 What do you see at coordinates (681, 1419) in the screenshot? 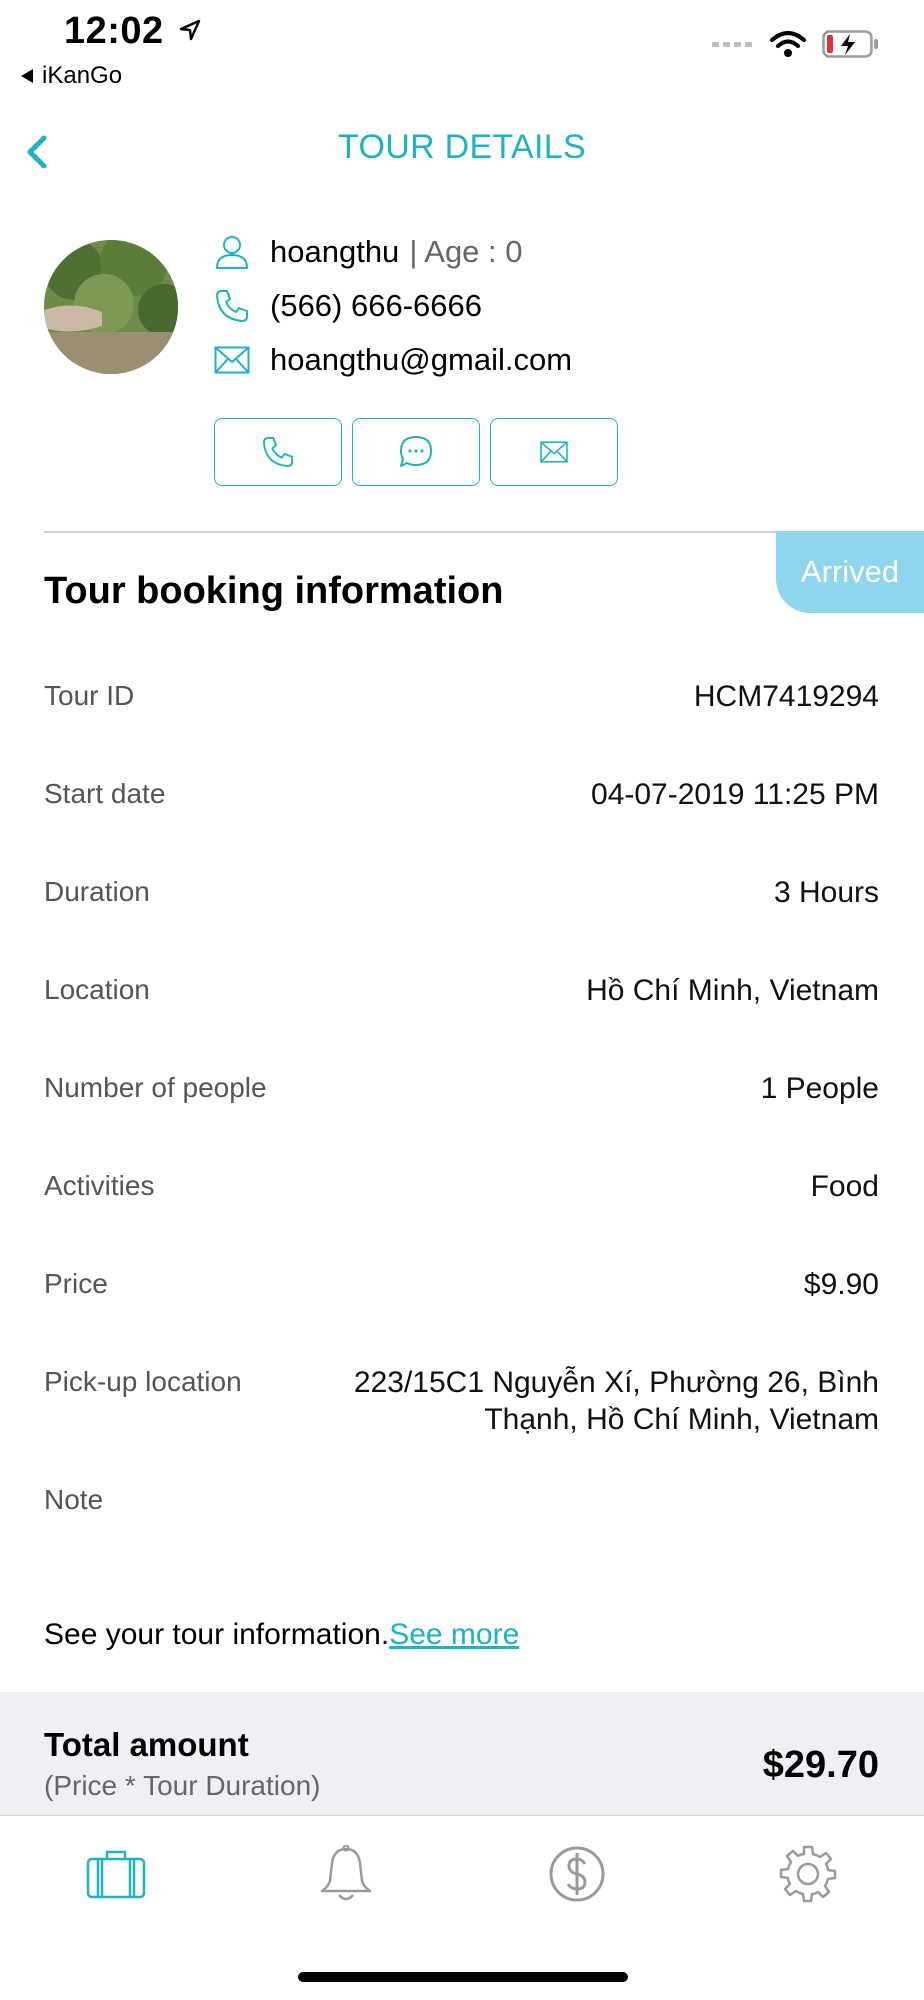
I see `pickup-value-line2: Thạnh, Hồ Chí Minh, Vietnam` at bounding box center [681, 1419].